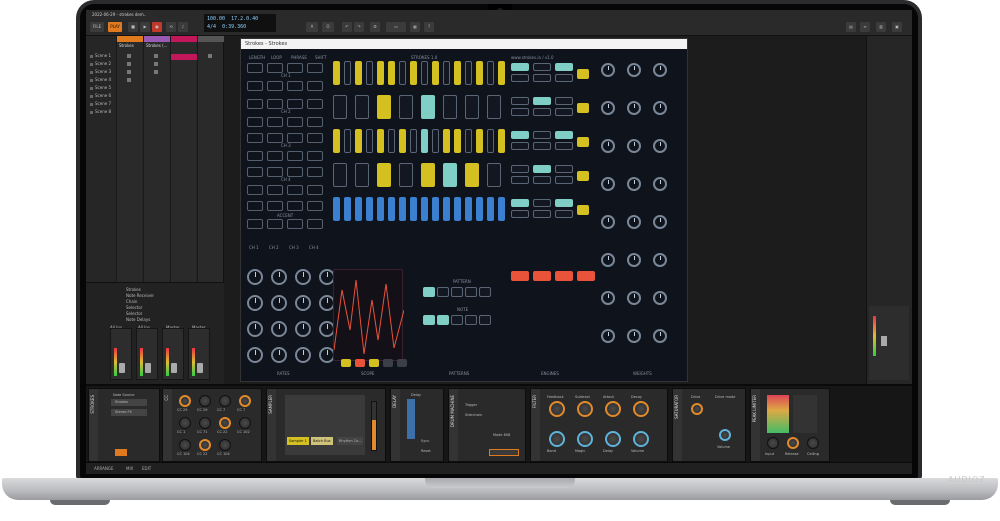 This screenshot has height=521, width=1000. What do you see at coordinates (360, 363) in the screenshot?
I see `scope-toggle` at bounding box center [360, 363].